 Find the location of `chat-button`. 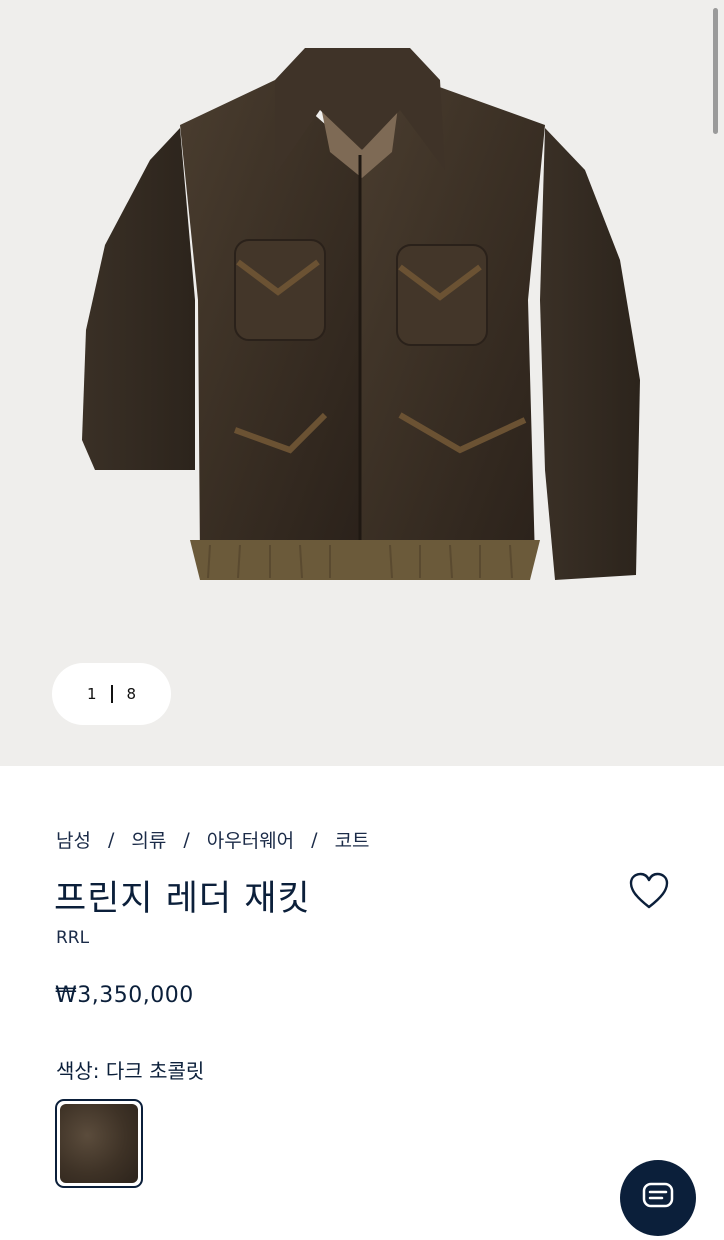

chat-button is located at coordinates (658, 1198).